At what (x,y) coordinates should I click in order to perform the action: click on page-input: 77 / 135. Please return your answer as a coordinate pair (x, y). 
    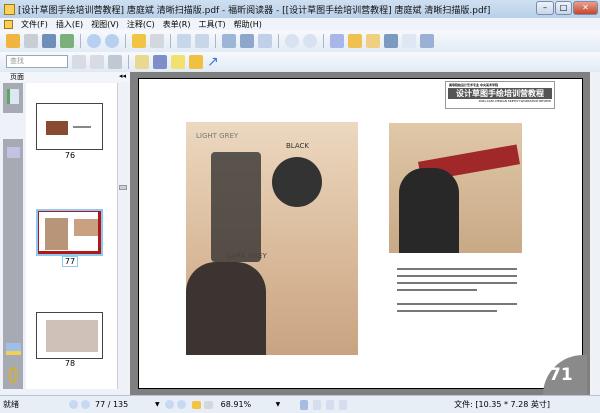
    Looking at the image, I should click on (125, 404).